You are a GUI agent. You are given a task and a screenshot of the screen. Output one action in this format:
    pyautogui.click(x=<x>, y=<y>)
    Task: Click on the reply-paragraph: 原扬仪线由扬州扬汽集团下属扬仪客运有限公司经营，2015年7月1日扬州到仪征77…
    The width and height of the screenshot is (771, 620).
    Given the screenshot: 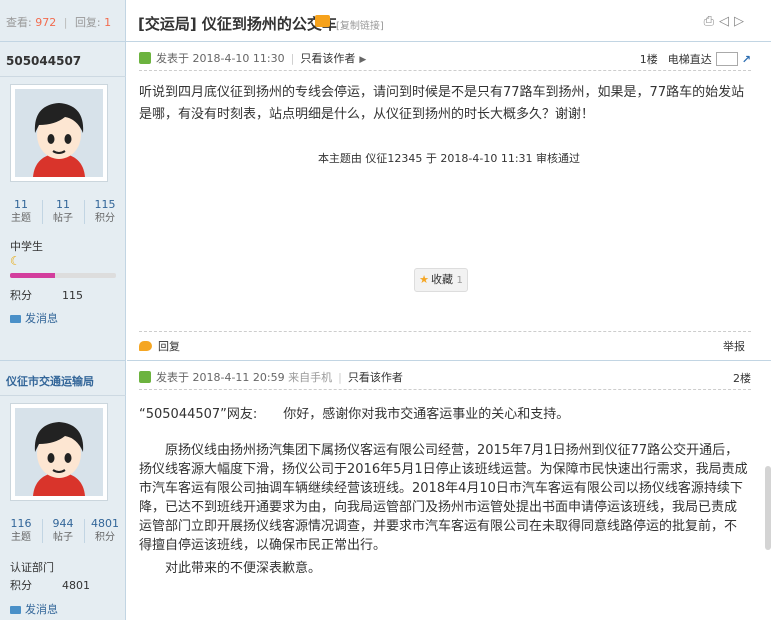 What is the action you would take?
    pyautogui.click(x=443, y=498)
    